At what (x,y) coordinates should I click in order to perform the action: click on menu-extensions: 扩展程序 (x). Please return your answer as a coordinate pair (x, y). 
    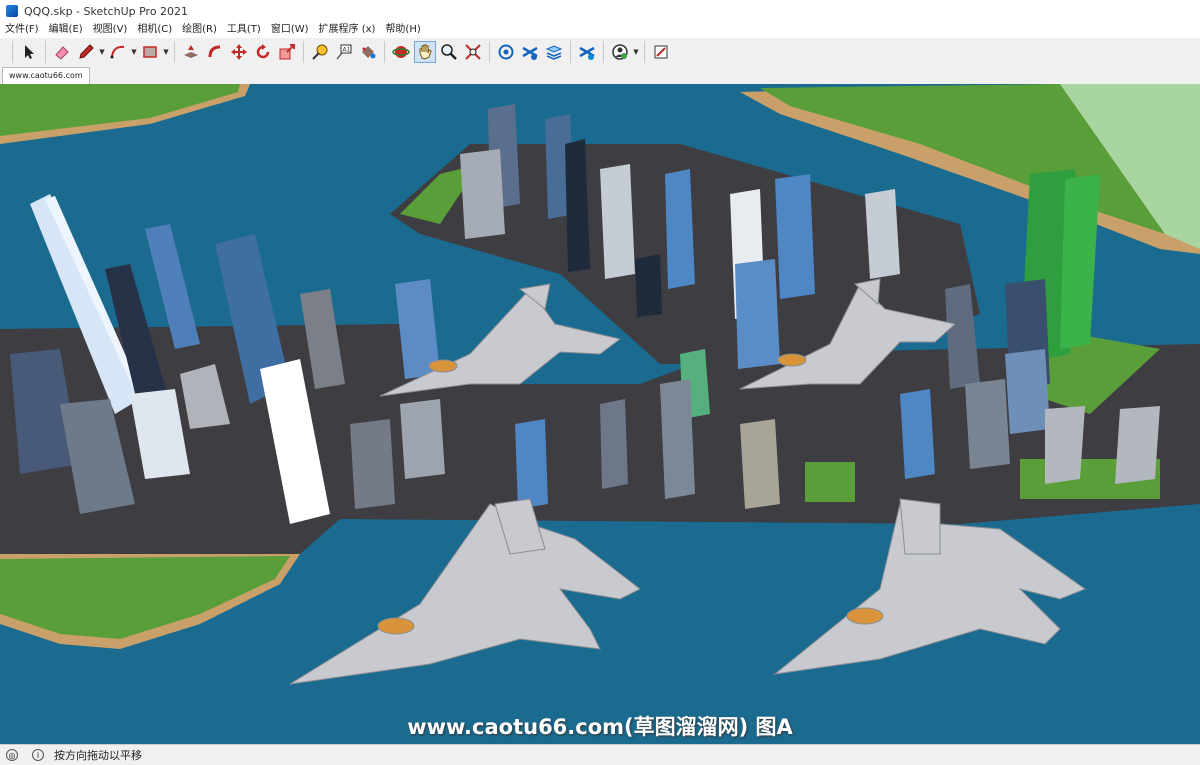
    Looking at the image, I should click on (347, 30).